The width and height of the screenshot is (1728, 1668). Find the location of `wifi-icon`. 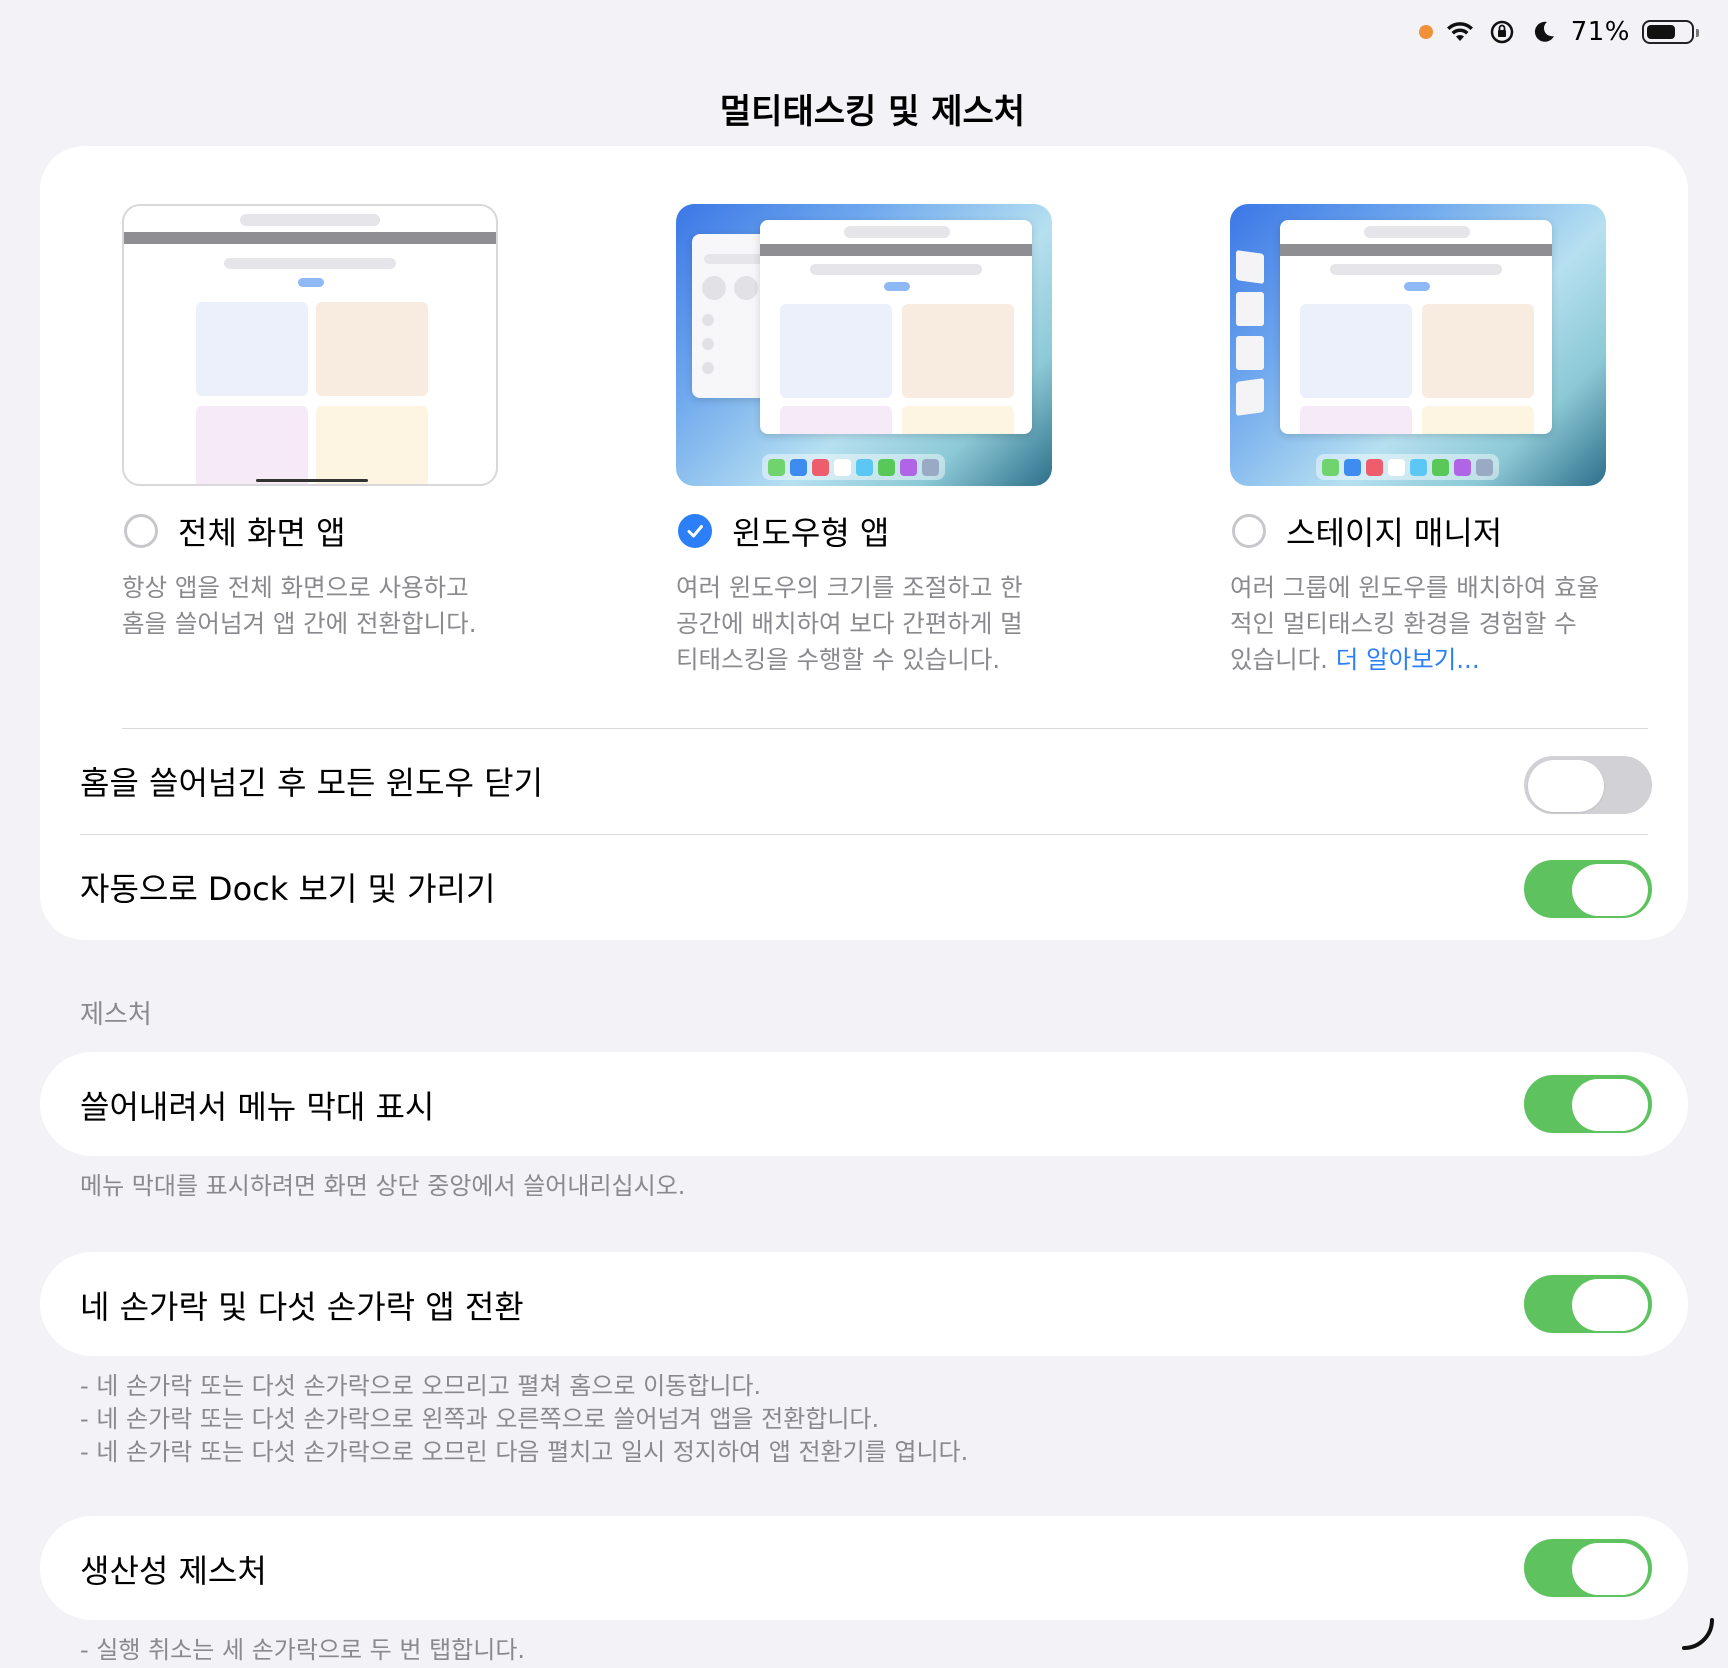

wifi-icon is located at coordinates (1460, 32).